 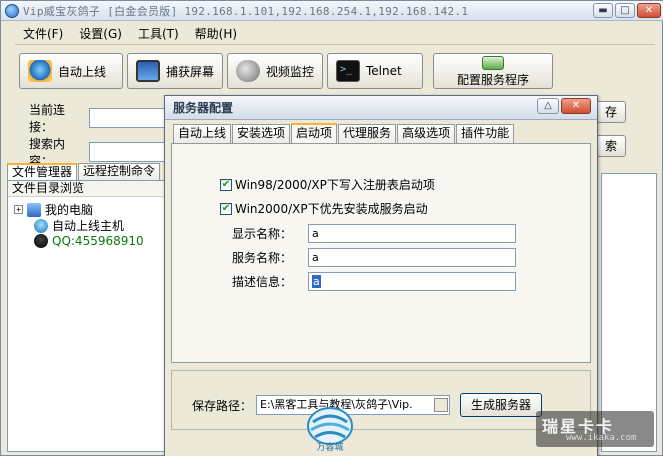 I want to click on auto-online-label: 自动上线, so click(x=82, y=71).